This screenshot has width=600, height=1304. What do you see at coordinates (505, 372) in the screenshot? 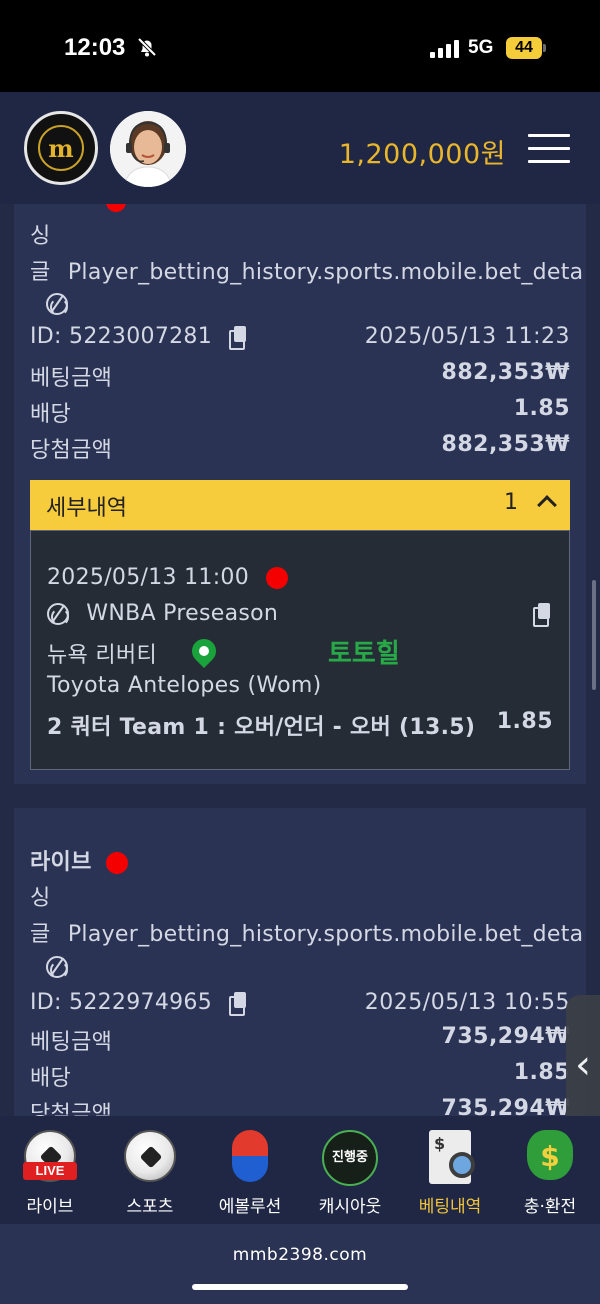
I see `bet-amount-value: 882,353₩` at bounding box center [505, 372].